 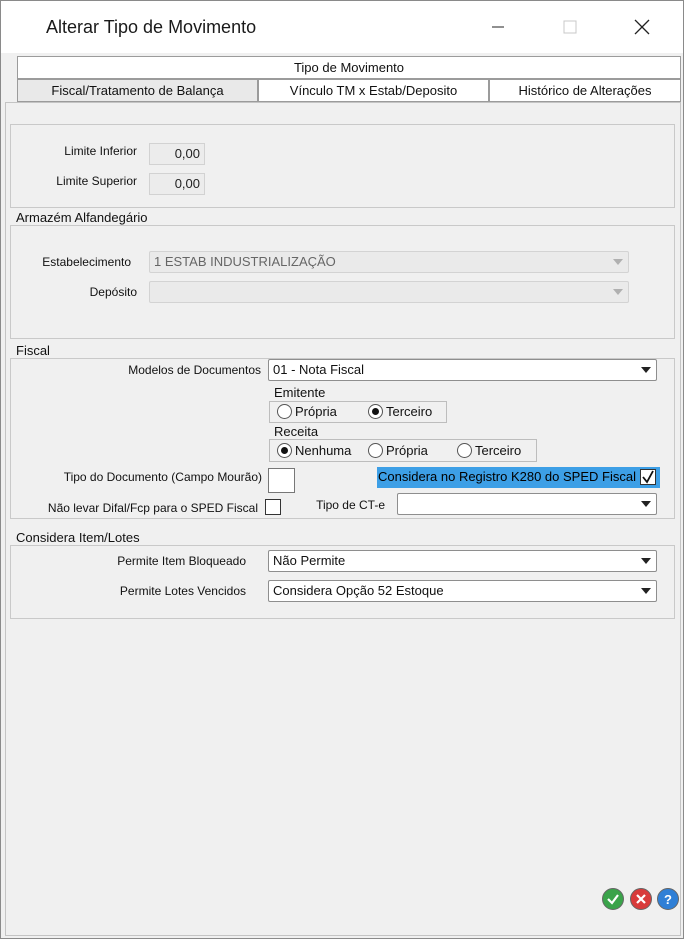 What do you see at coordinates (152, 508) in the screenshot?
I see `difal-label: Não levar Difal/Fcp para o SPED Fiscal` at bounding box center [152, 508].